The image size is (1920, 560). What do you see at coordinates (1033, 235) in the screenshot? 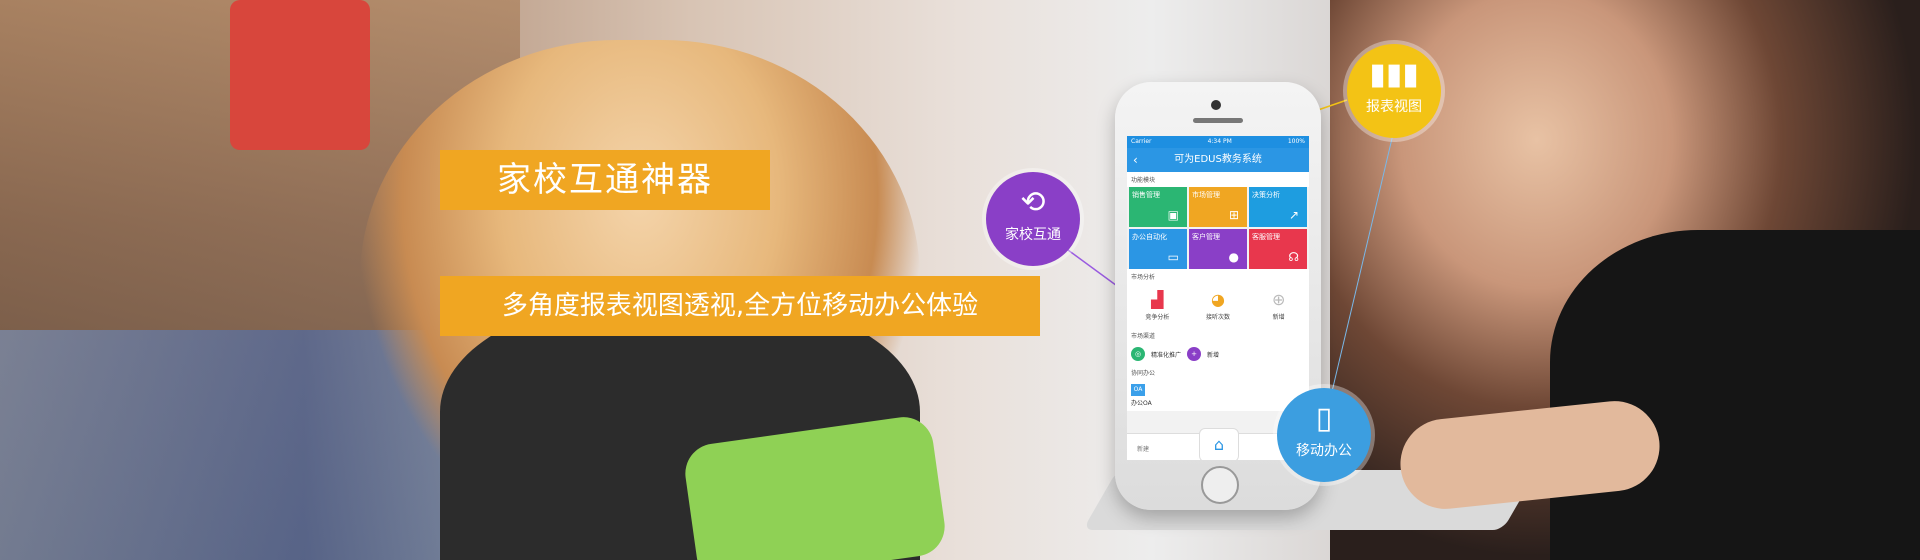
I see `badge-label: 家校互通` at bounding box center [1033, 235].